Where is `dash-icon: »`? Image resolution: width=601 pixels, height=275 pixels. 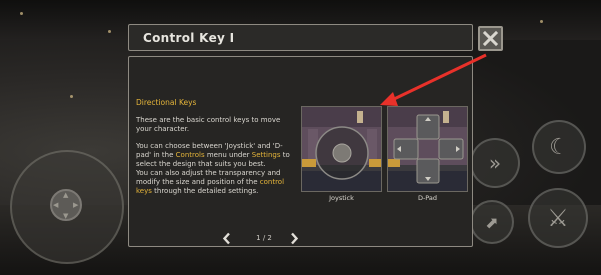
dash-icon: » is located at coordinates (495, 163).